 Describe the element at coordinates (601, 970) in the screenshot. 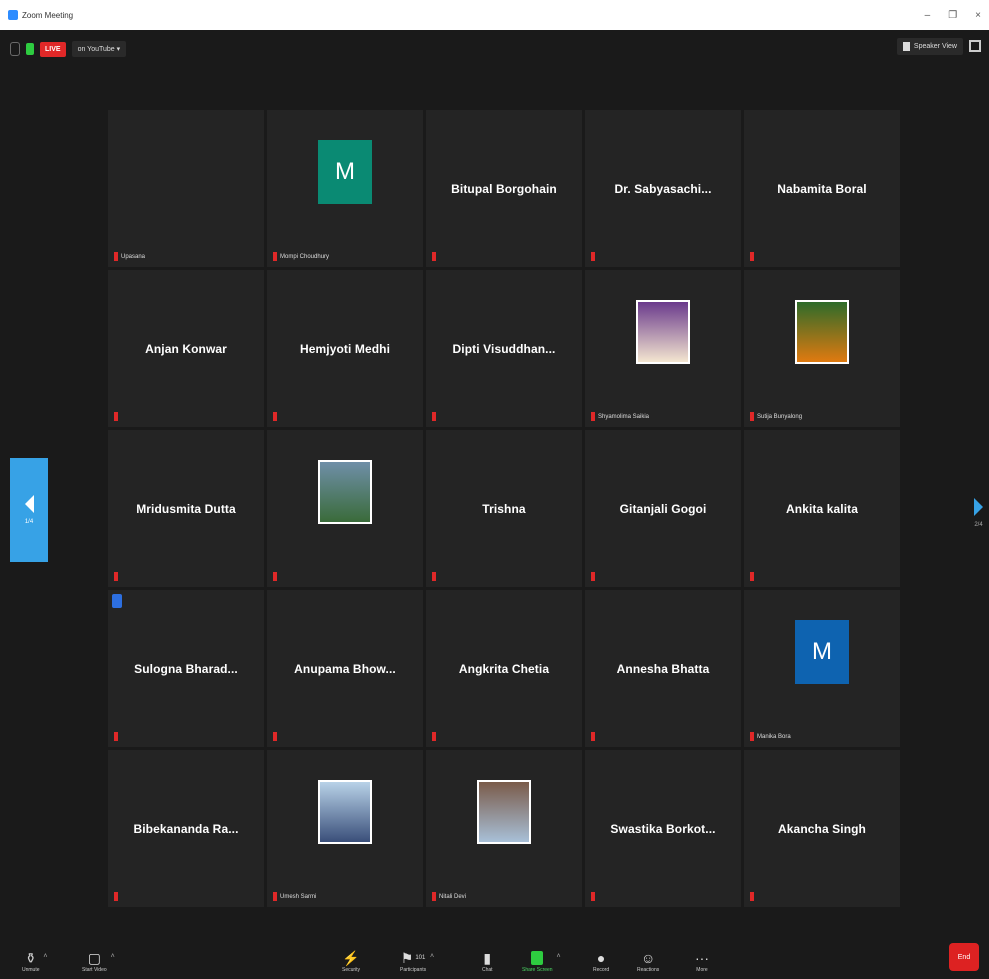

I see `record-label: Record` at that location.